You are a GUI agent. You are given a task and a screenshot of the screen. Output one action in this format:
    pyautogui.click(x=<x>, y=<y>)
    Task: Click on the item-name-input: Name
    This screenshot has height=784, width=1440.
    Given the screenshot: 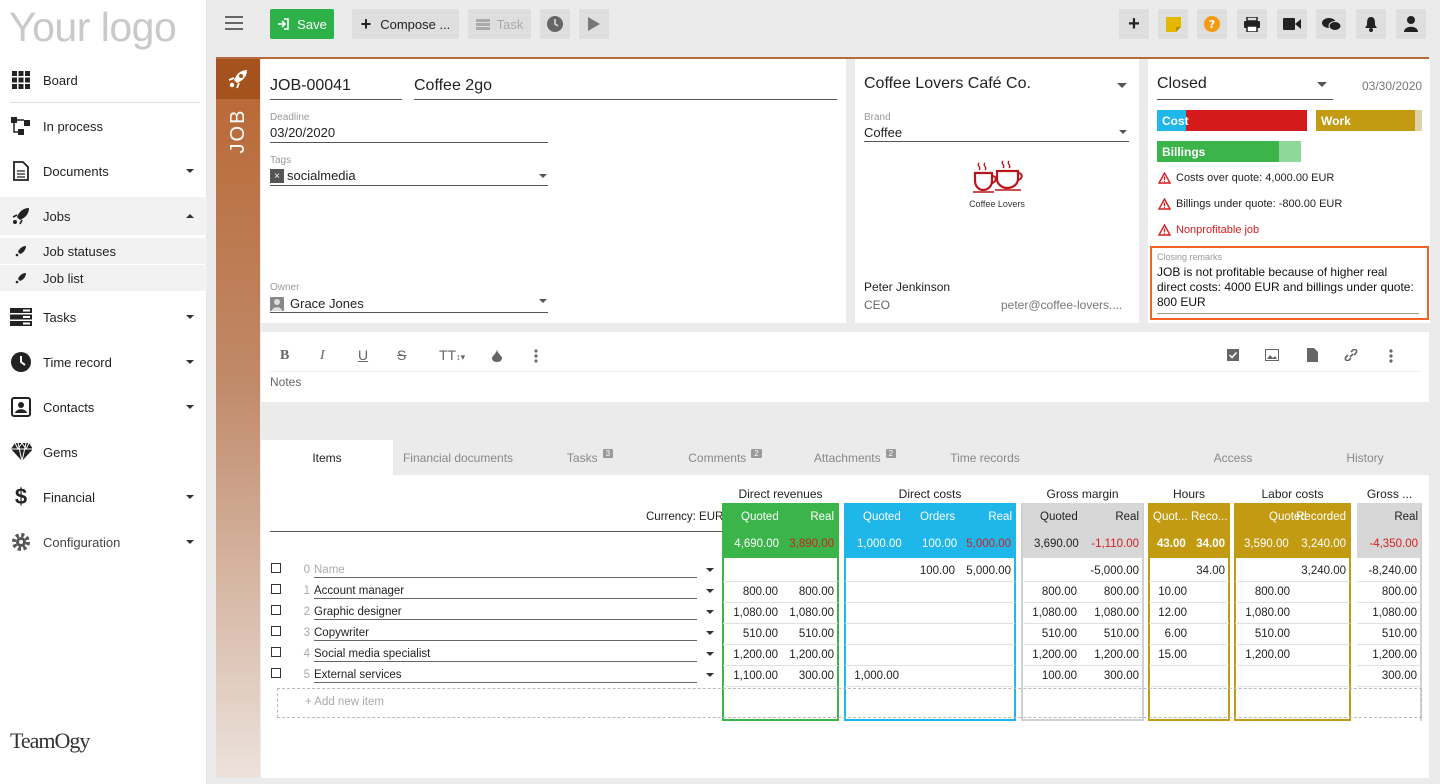 What is the action you would take?
    pyautogui.click(x=329, y=570)
    